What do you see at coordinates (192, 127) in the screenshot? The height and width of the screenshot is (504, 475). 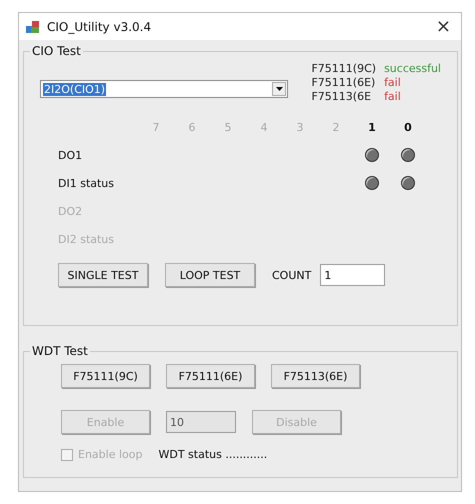 I see `bit-number: 6` at bounding box center [192, 127].